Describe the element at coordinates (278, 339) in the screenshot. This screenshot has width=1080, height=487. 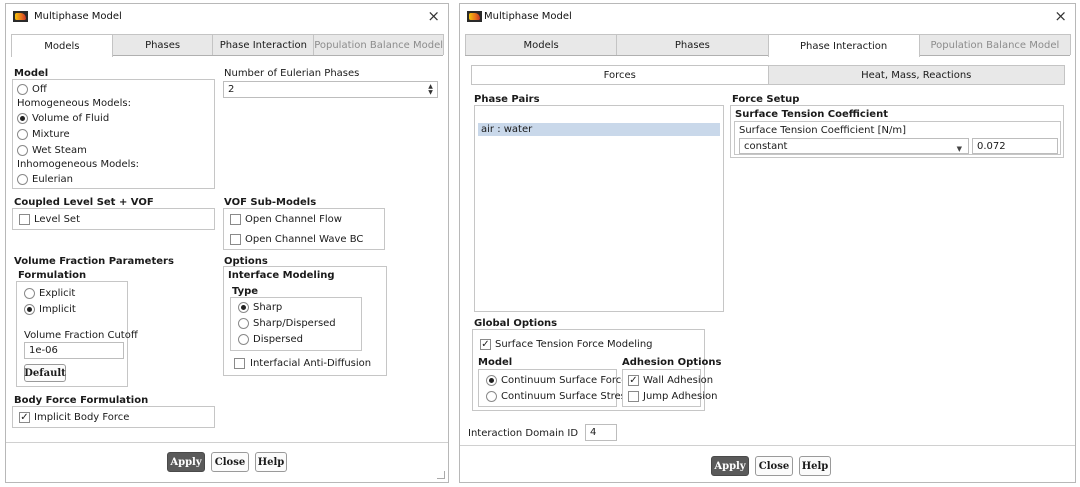
I see `radio-dispersed-label: Dispersed` at that location.